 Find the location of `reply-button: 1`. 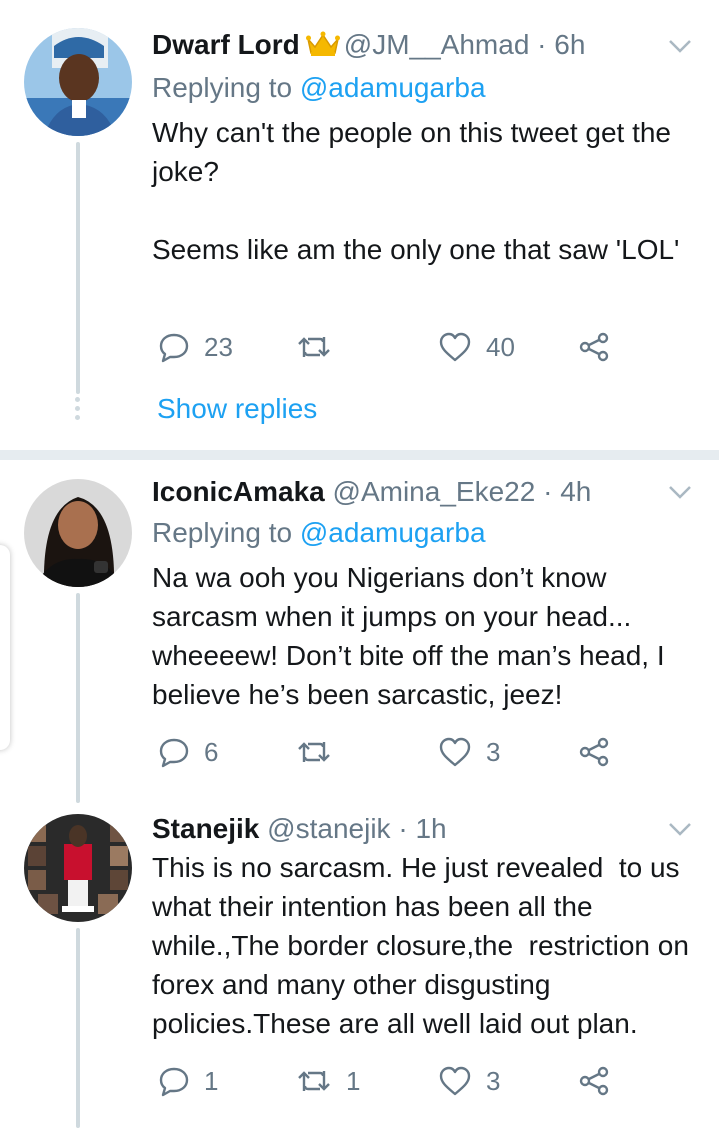

reply-button: 1 is located at coordinates (188, 1081).